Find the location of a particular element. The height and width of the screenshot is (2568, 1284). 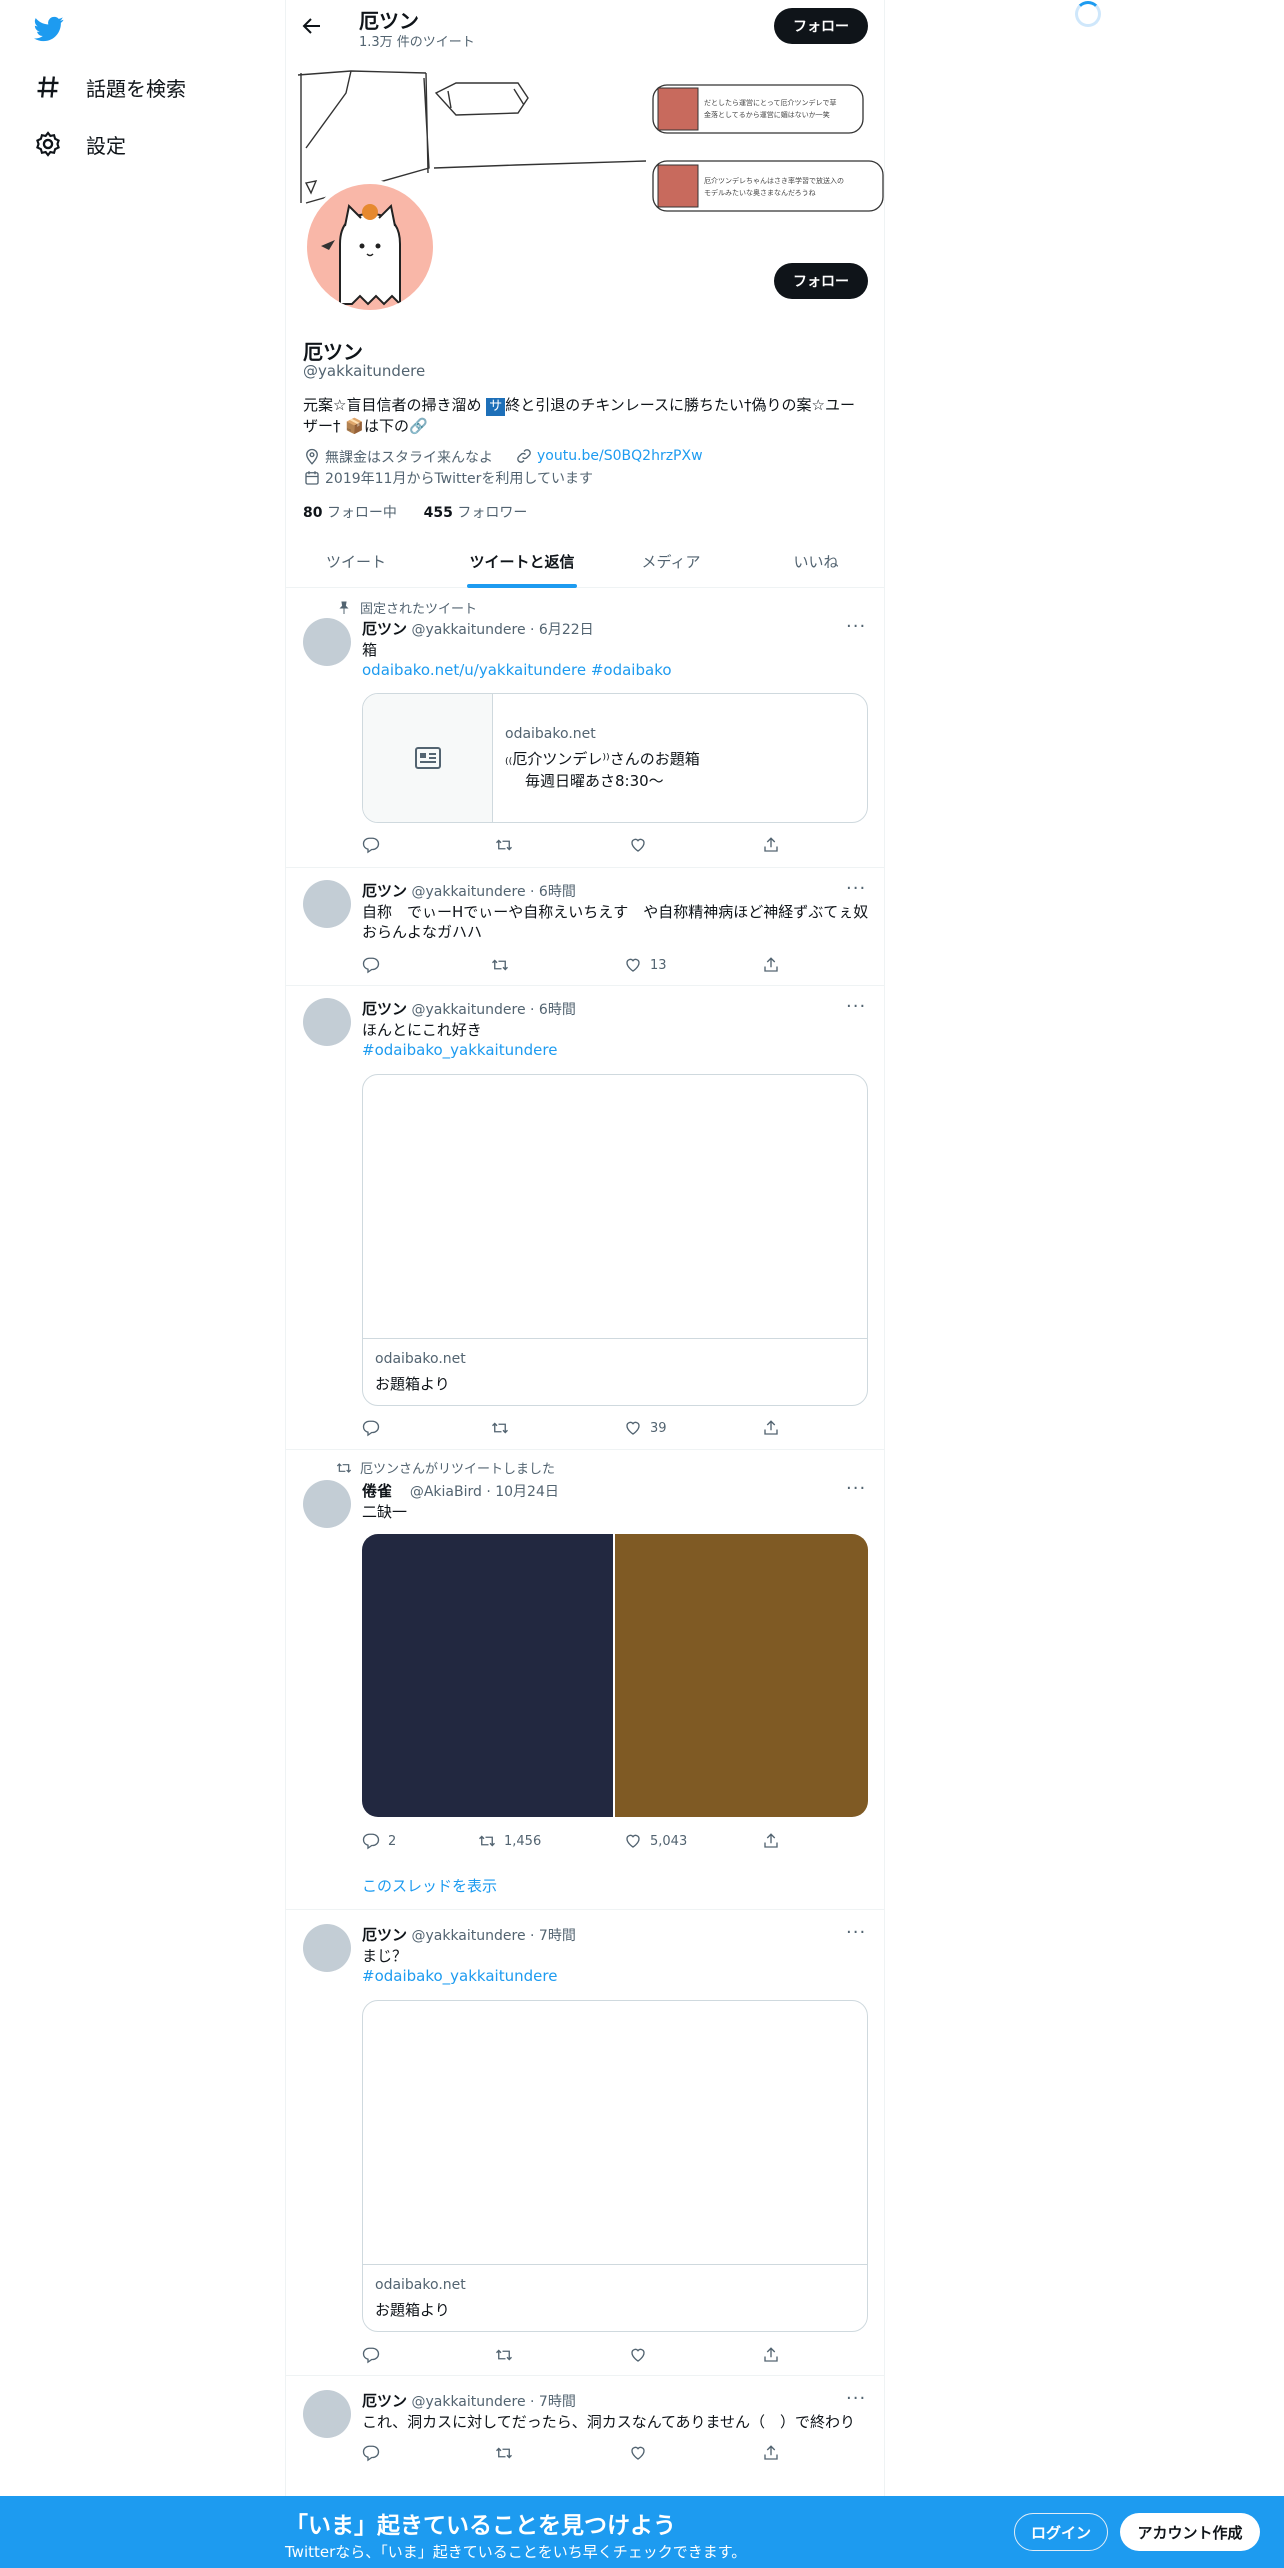

follow-button: フォロー is located at coordinates (821, 281).